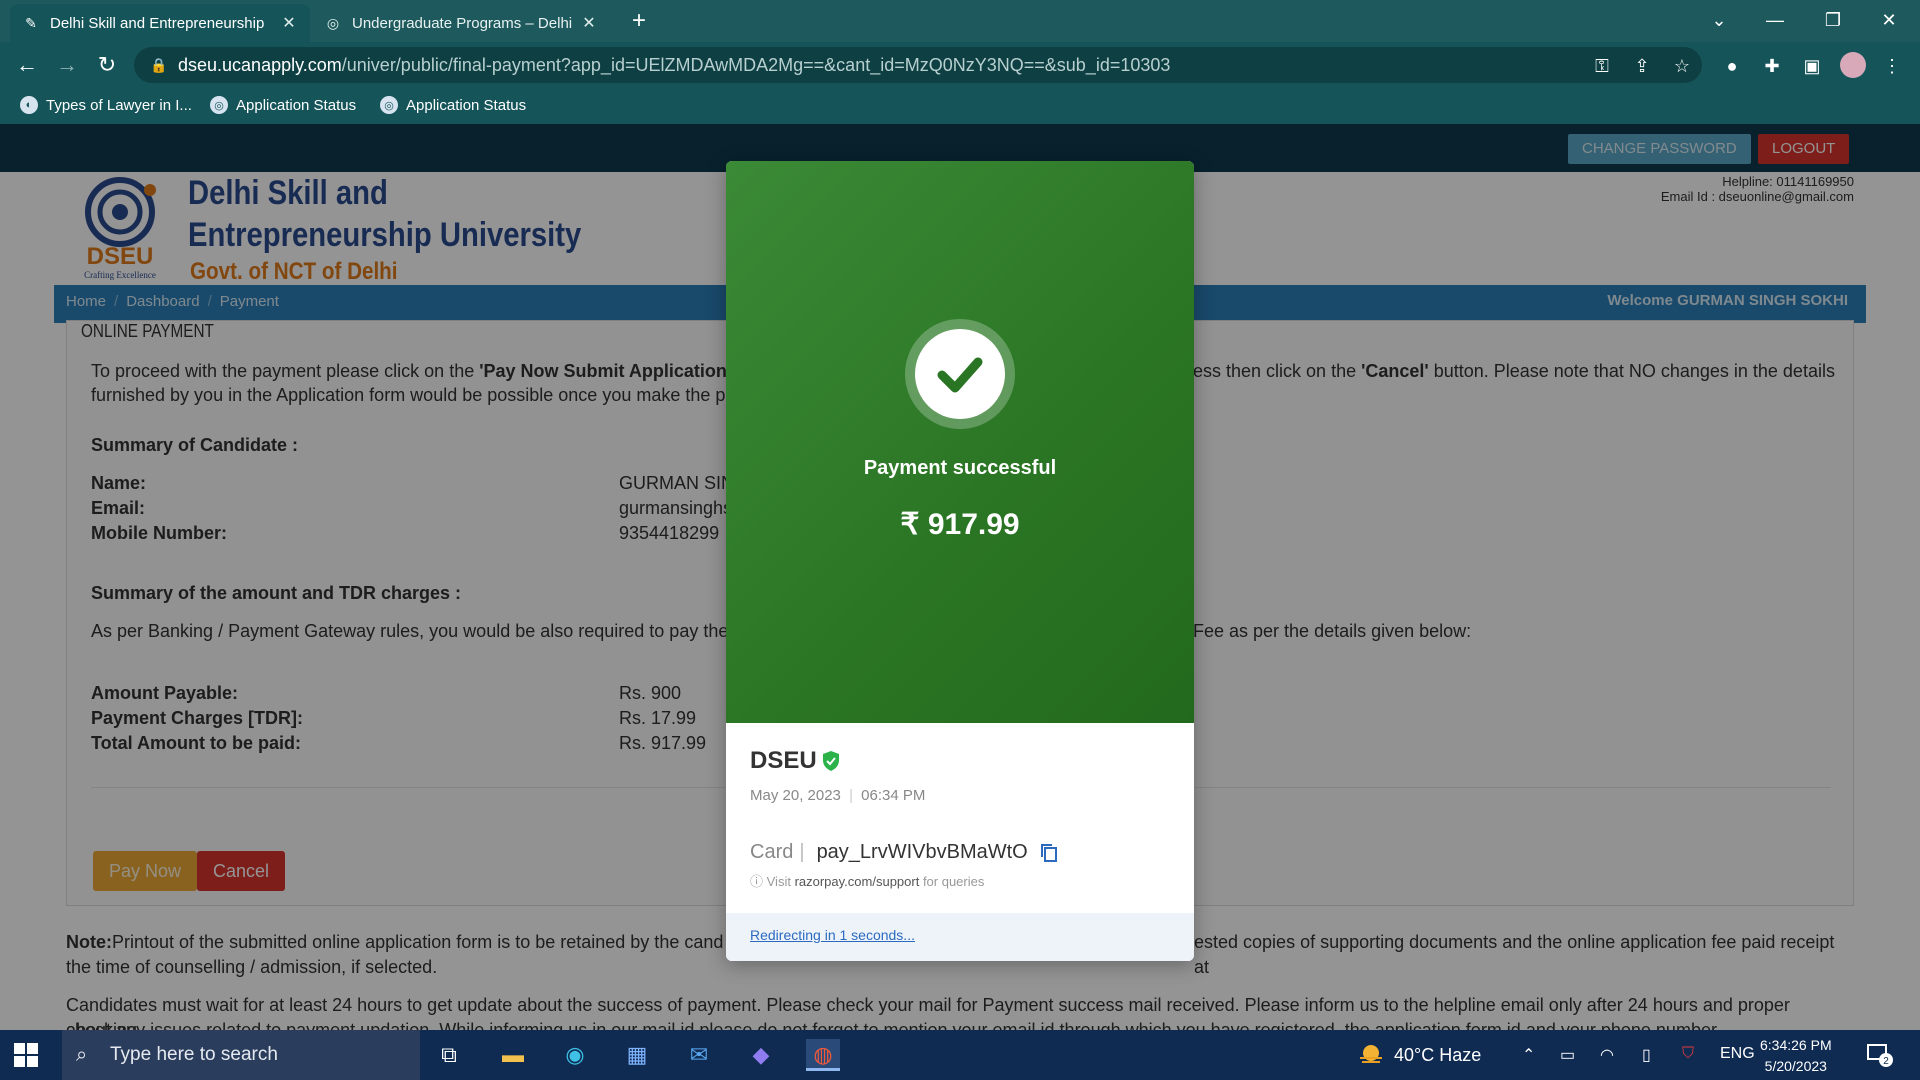 The image size is (1920, 1080). What do you see at coordinates (1732, 66) in the screenshot?
I see `extension-a-icon: ●` at bounding box center [1732, 66].